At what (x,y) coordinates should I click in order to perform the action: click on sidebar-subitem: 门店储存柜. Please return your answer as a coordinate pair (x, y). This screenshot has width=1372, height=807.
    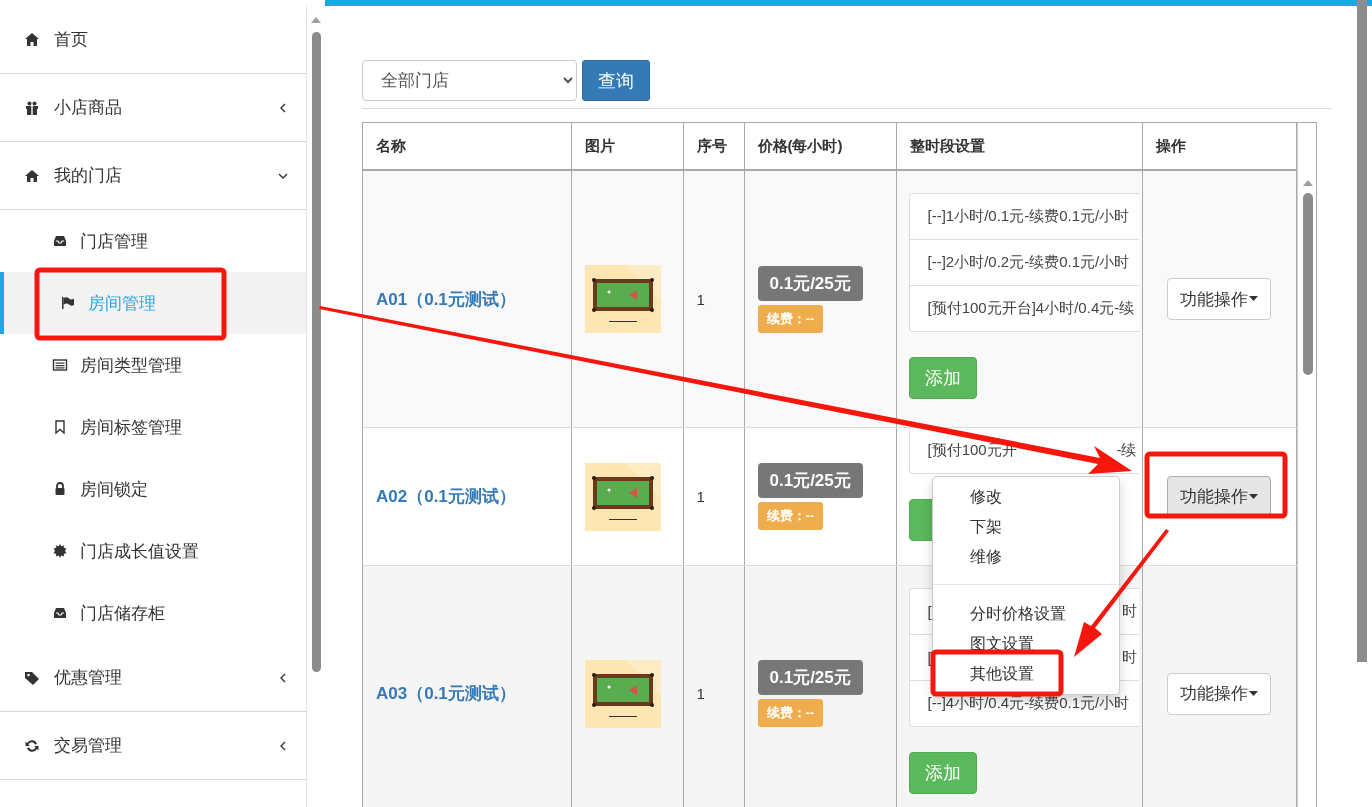
    Looking at the image, I should click on (153, 613).